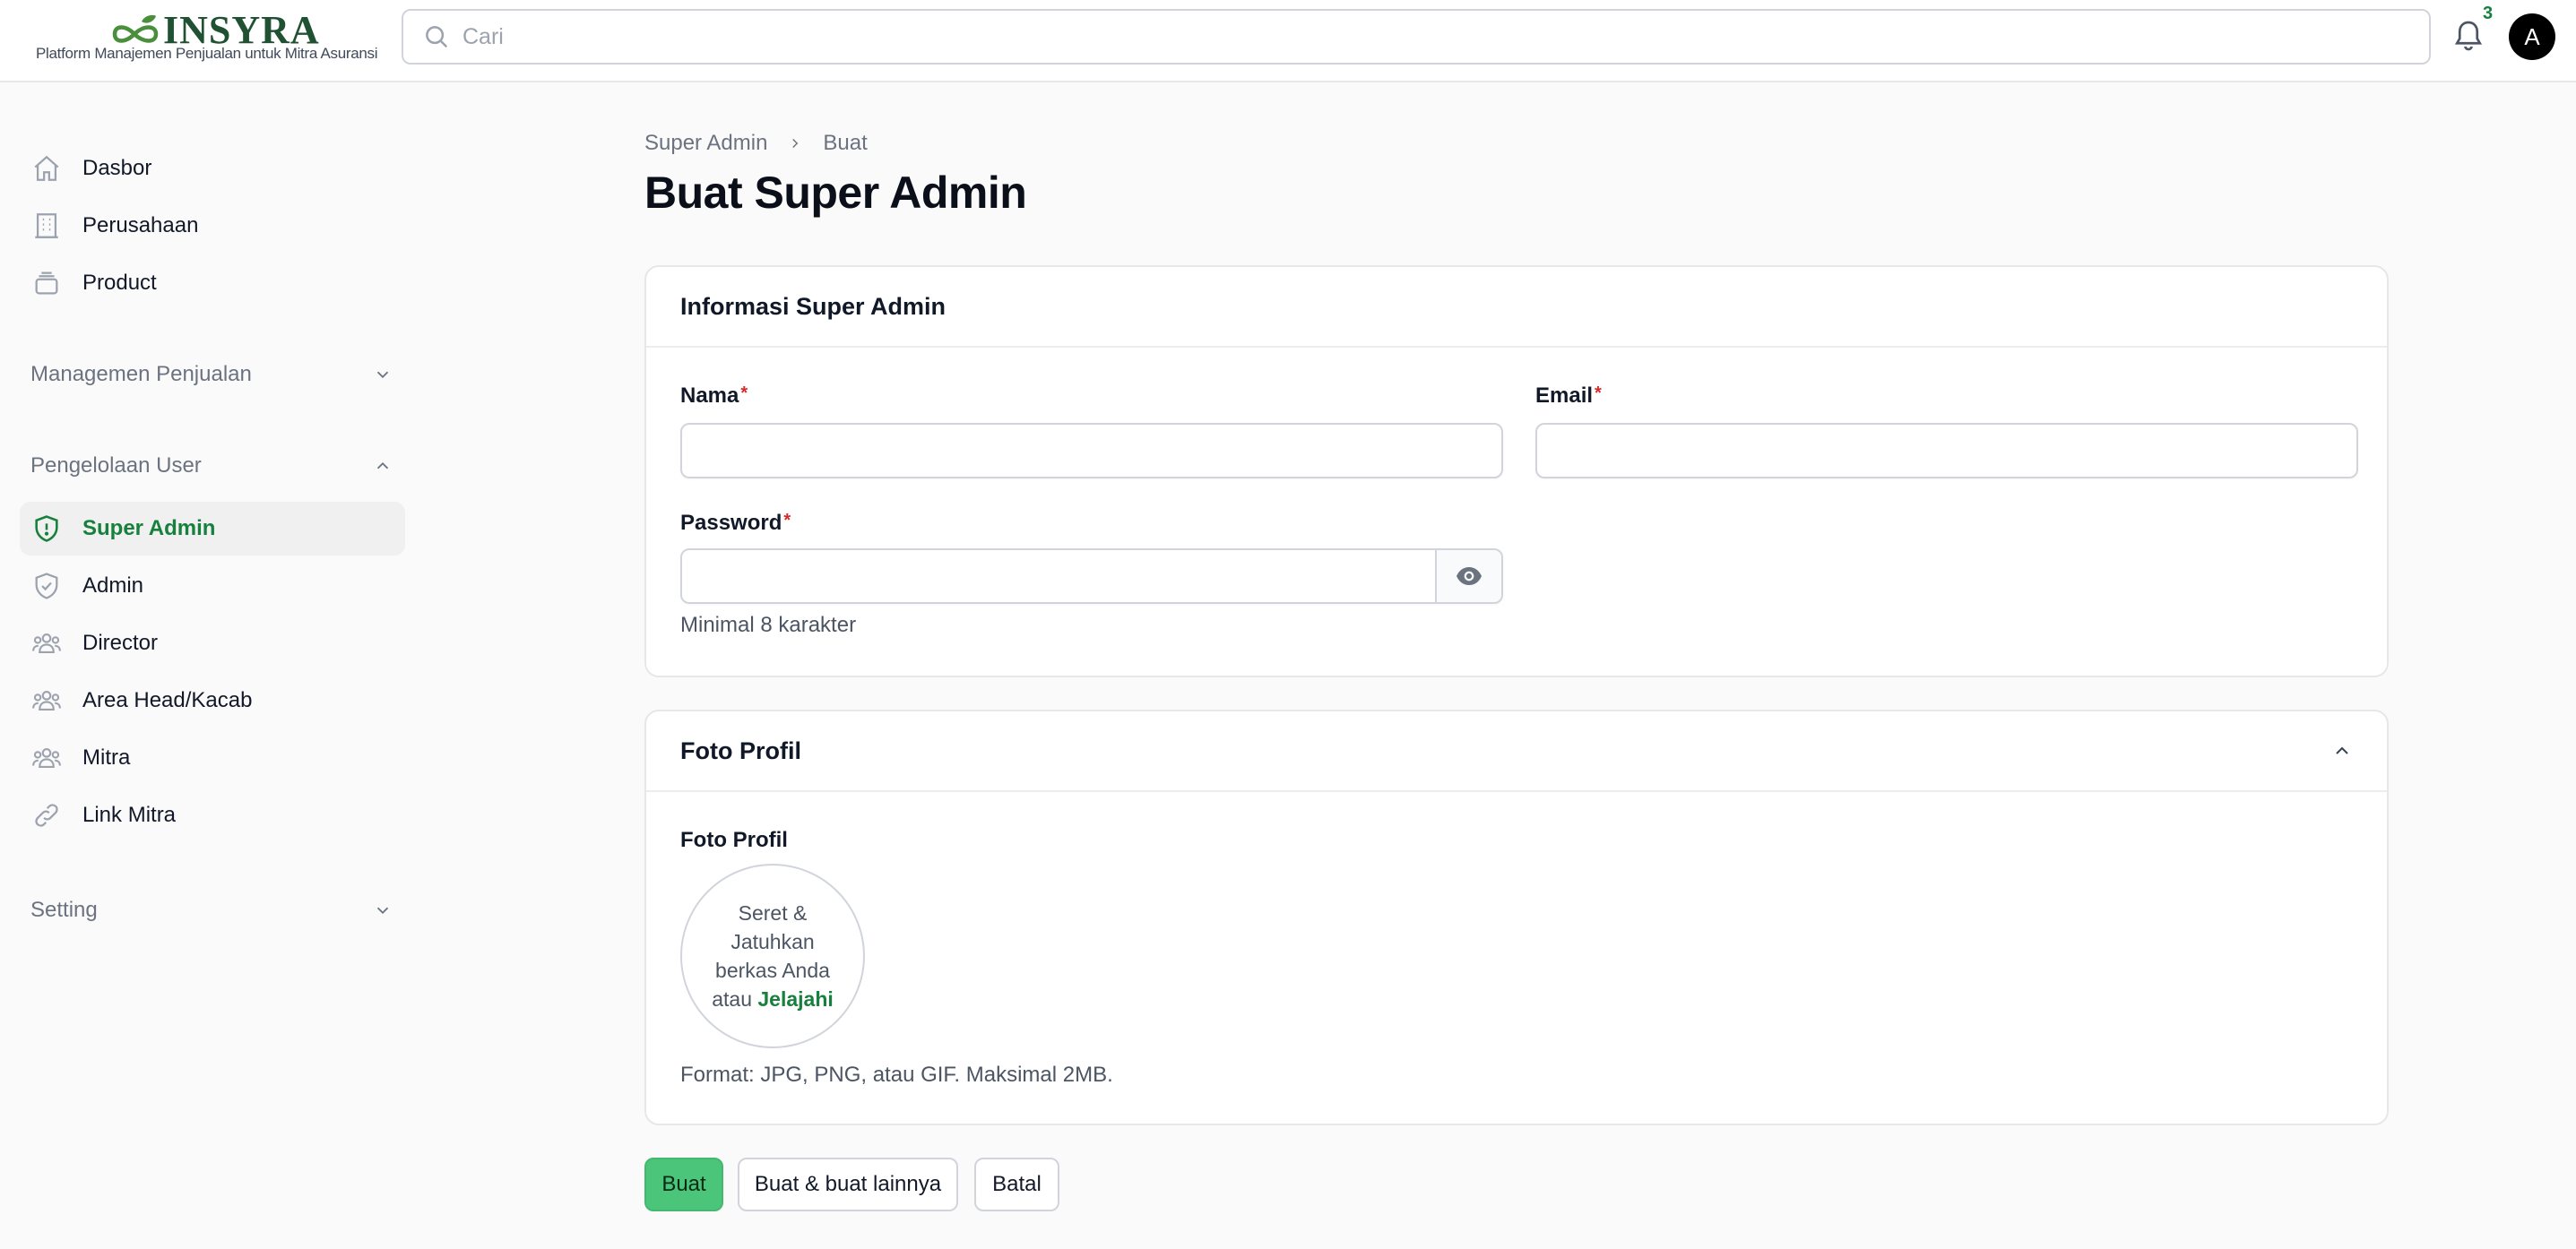  I want to click on sidebar-group-pengelolaan-user: Pengelolaan User, so click(211, 466).